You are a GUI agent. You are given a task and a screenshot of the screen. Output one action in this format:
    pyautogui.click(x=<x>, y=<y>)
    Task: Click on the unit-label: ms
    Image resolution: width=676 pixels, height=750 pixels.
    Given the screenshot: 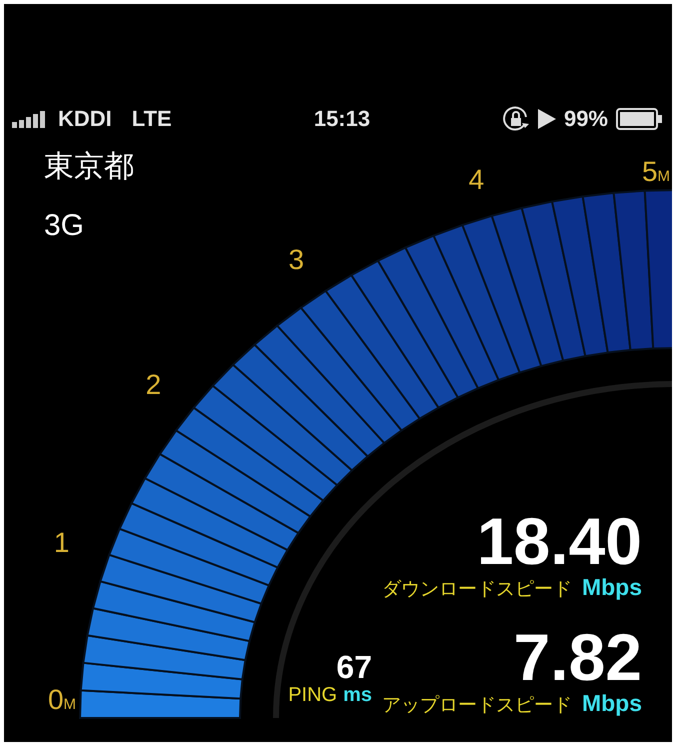 What is the action you would take?
    pyautogui.click(x=357, y=695)
    